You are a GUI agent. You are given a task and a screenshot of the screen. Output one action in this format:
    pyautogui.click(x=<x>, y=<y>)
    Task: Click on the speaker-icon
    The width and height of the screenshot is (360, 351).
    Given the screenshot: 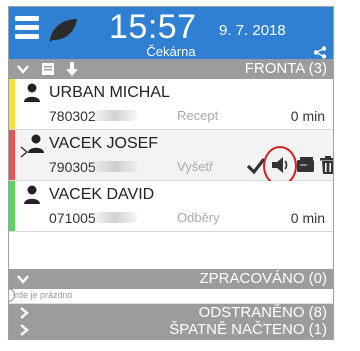 What is the action you would take?
    pyautogui.click(x=280, y=166)
    